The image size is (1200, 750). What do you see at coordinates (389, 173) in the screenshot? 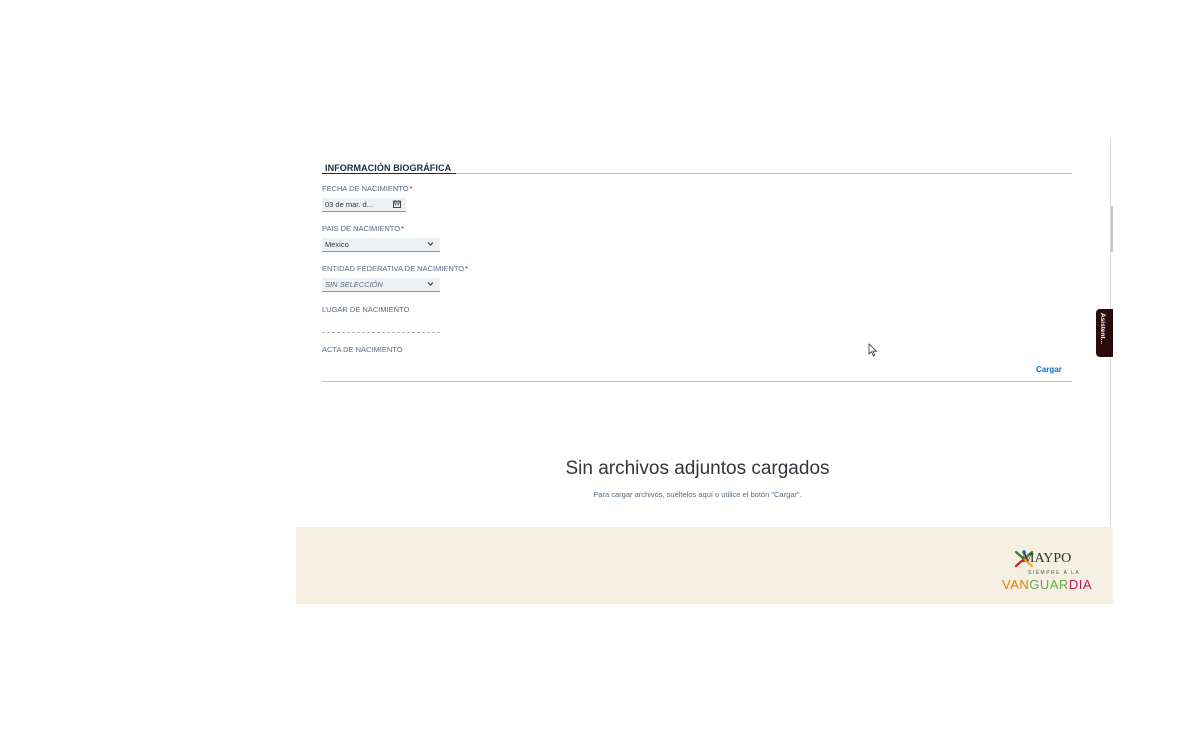
I see `section-divider-accent` at bounding box center [389, 173].